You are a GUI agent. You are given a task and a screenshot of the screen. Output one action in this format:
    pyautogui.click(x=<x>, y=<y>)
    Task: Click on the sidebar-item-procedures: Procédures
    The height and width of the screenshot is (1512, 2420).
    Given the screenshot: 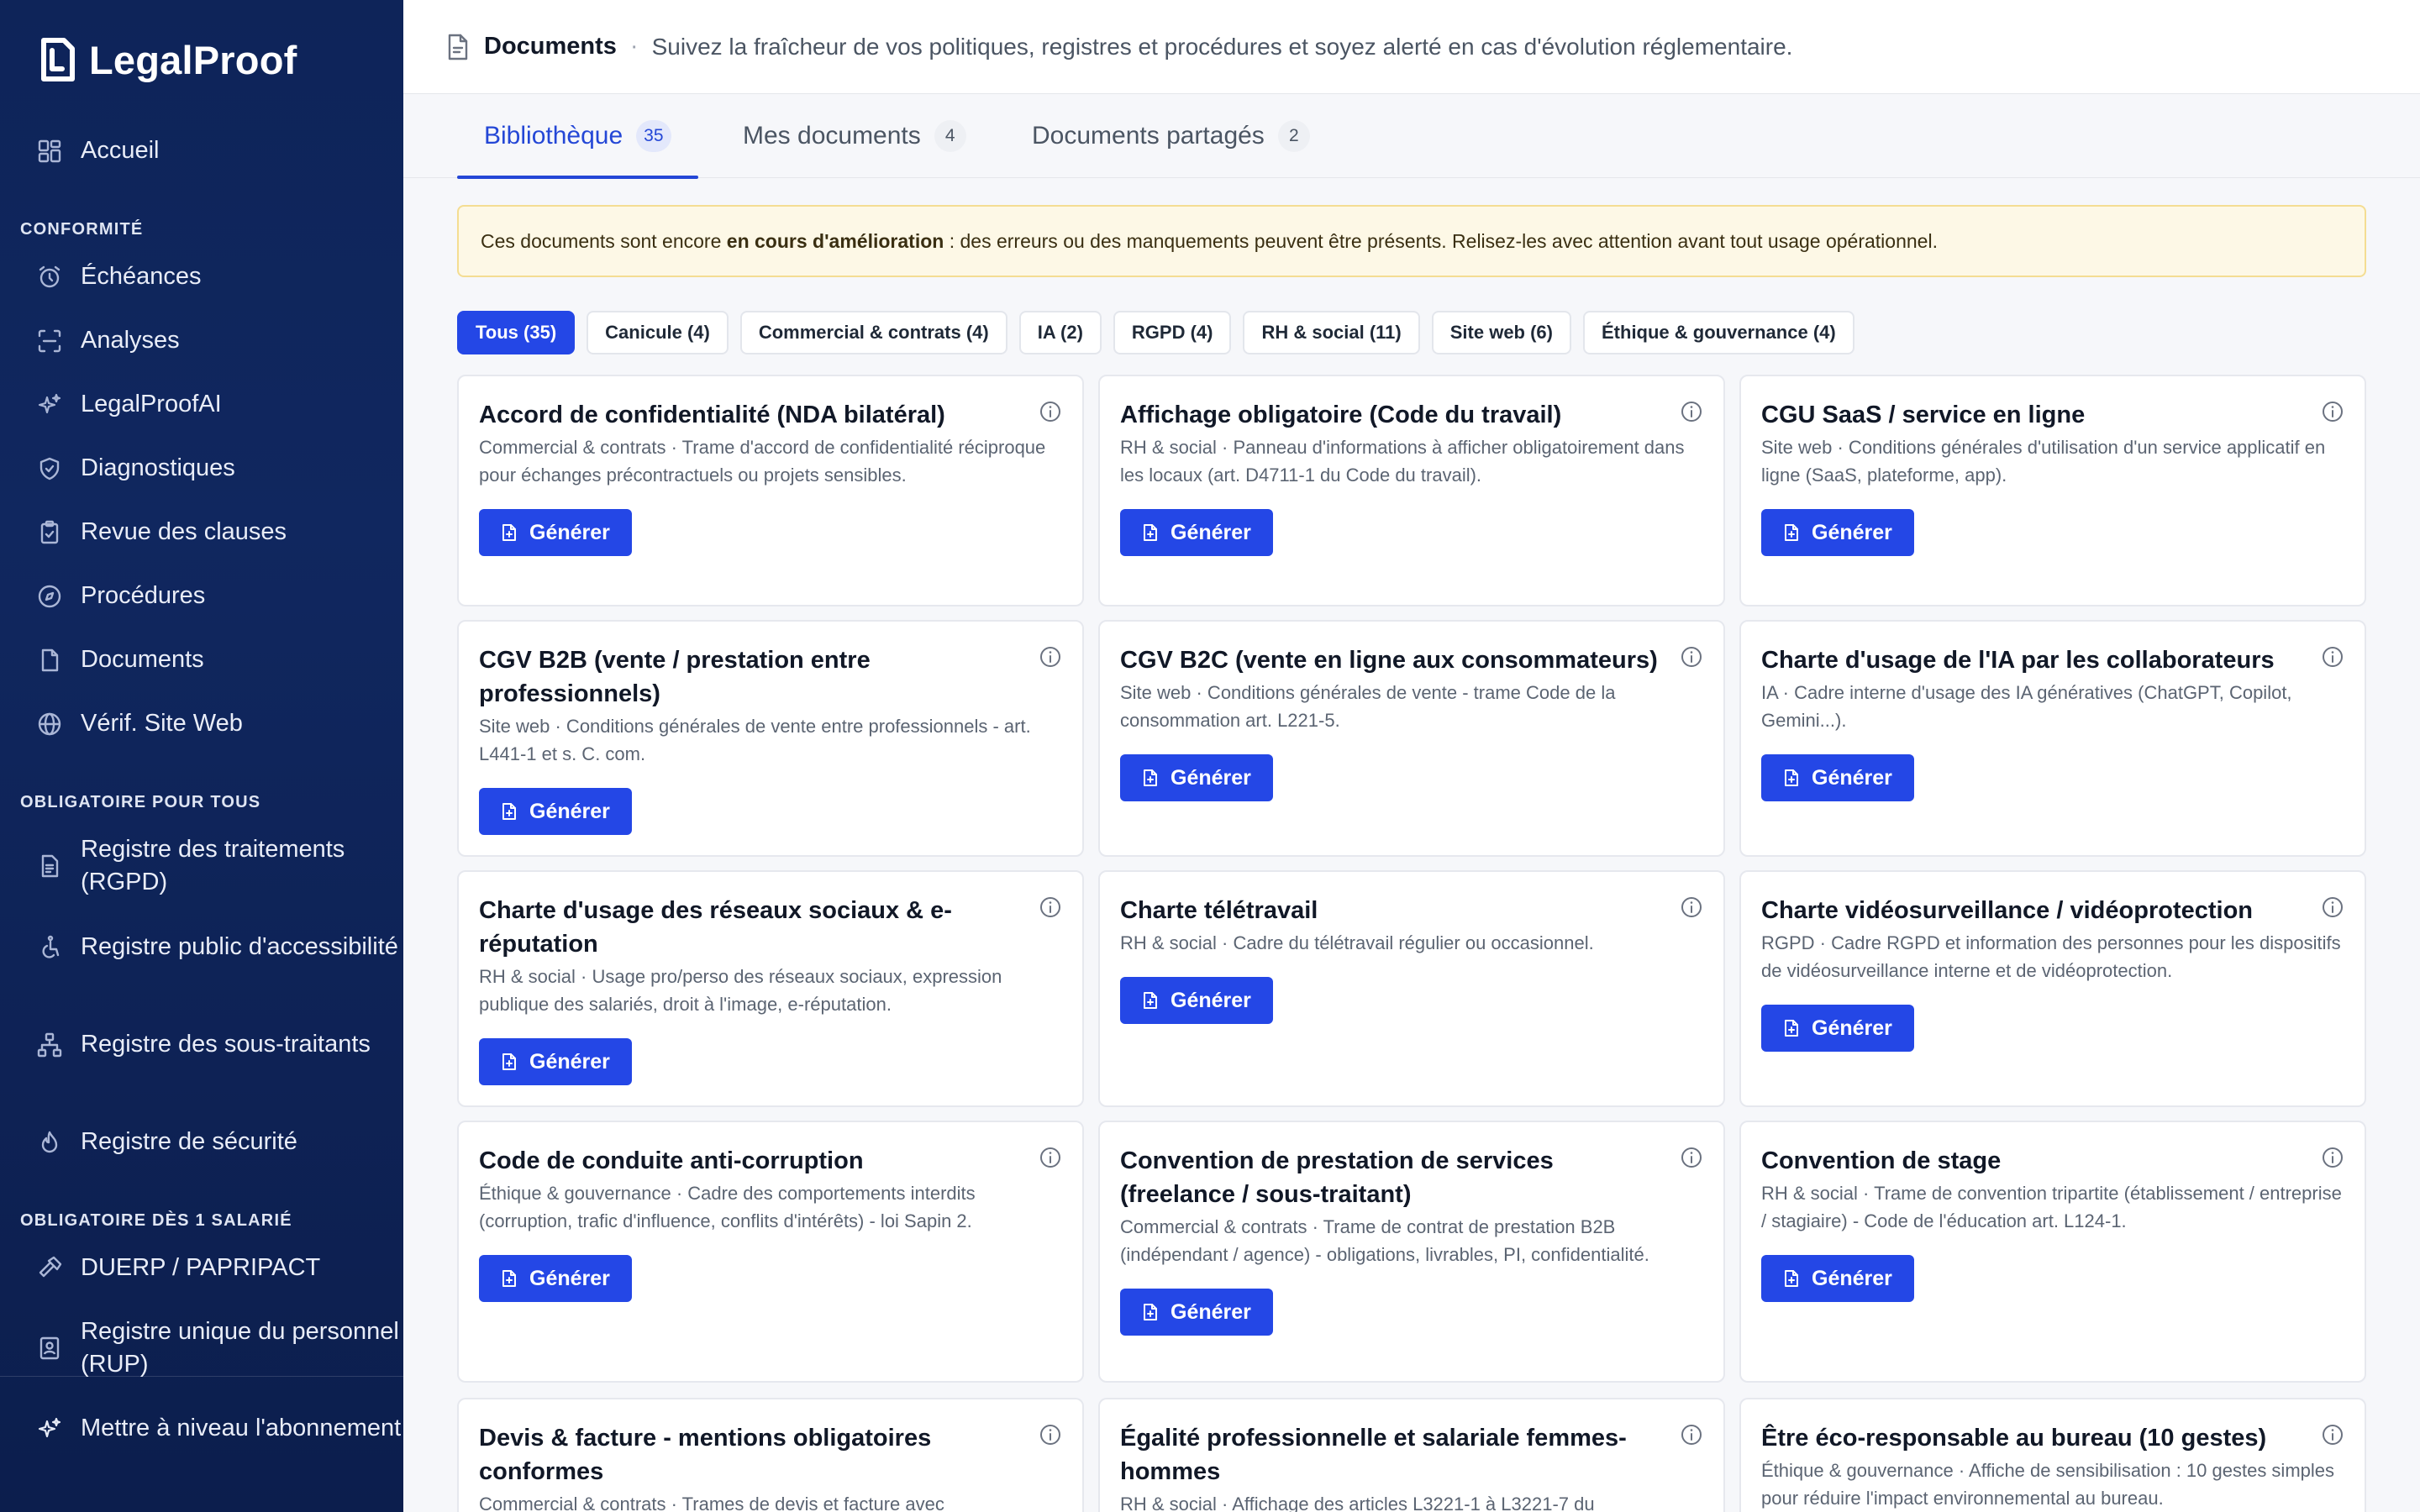 What is the action you would take?
    pyautogui.click(x=202, y=596)
    